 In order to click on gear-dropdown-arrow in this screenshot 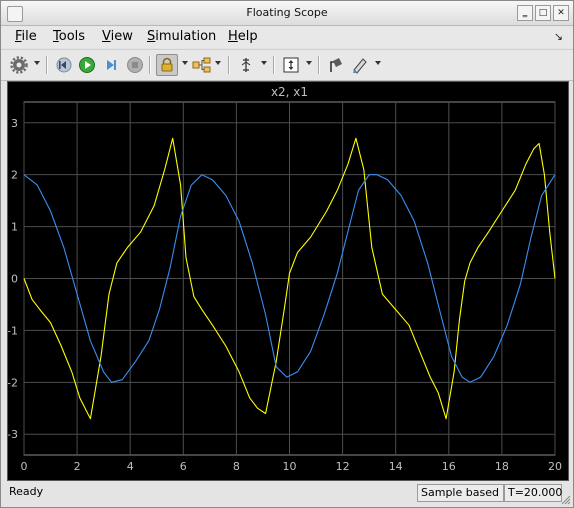, I will do `click(37, 63)`.